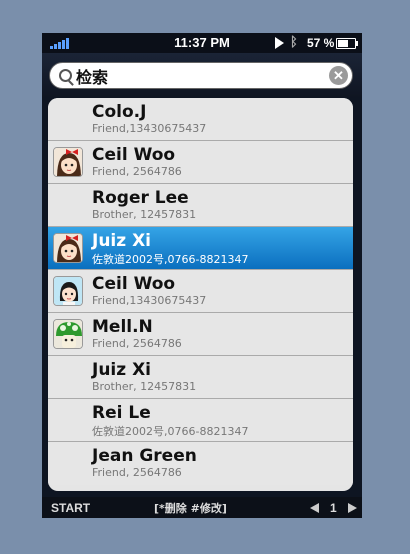  What do you see at coordinates (347, 43) in the screenshot?
I see `battery-icon` at bounding box center [347, 43].